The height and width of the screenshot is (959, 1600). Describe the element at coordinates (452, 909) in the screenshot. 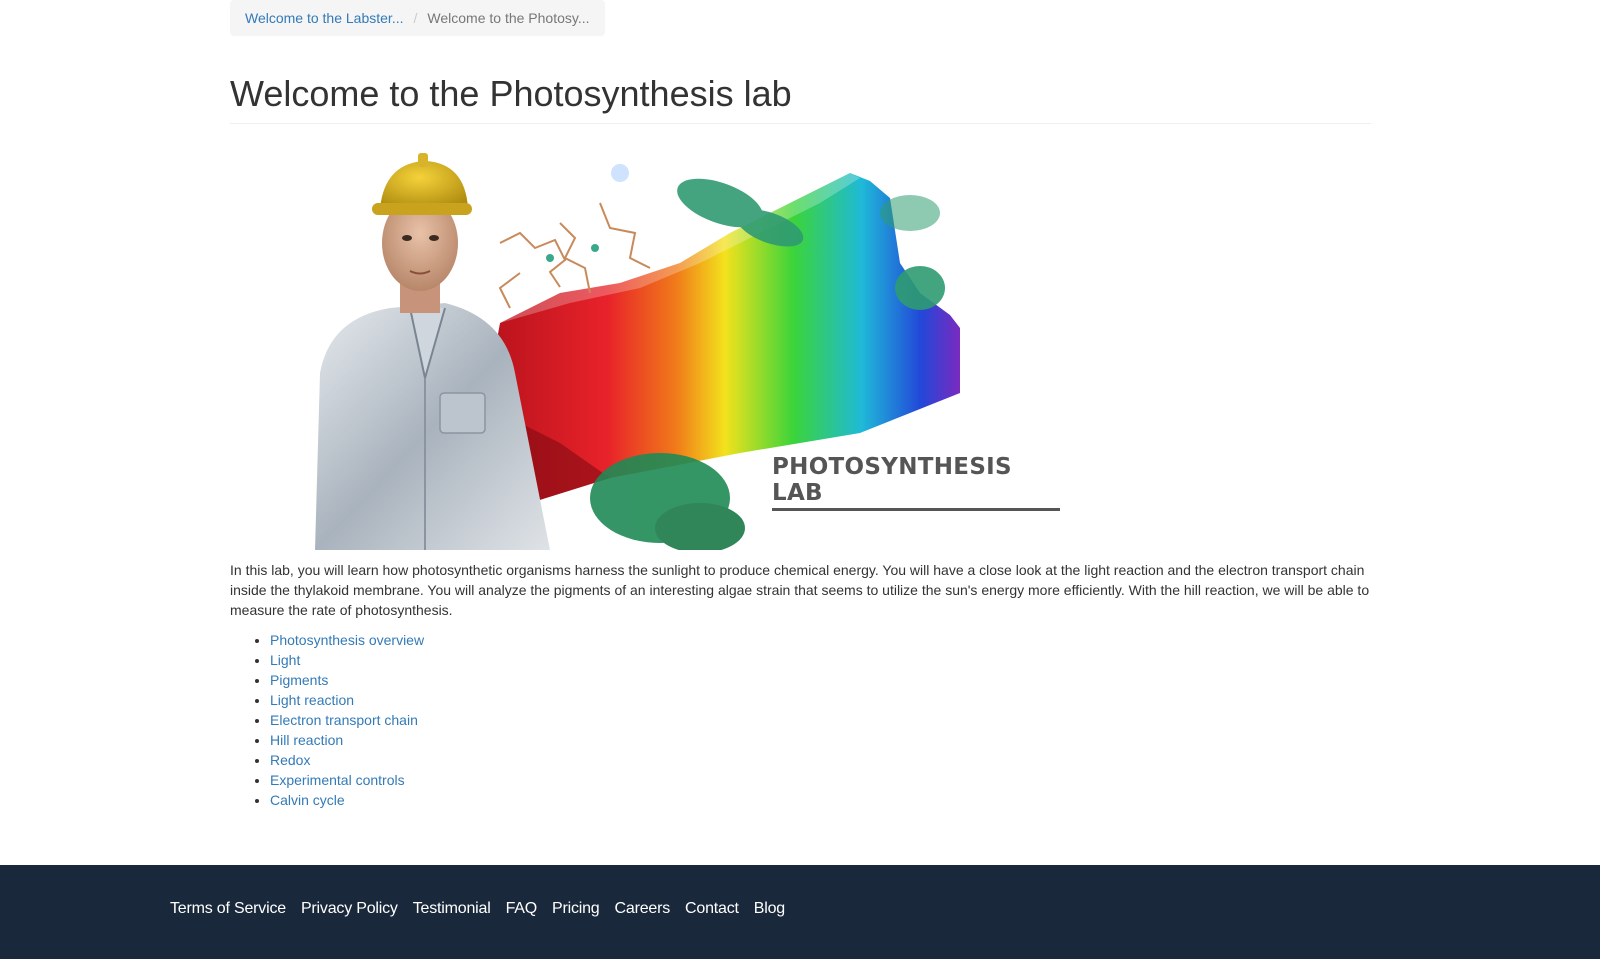

I see `footer-link-testimonial: Testimonial` at that location.